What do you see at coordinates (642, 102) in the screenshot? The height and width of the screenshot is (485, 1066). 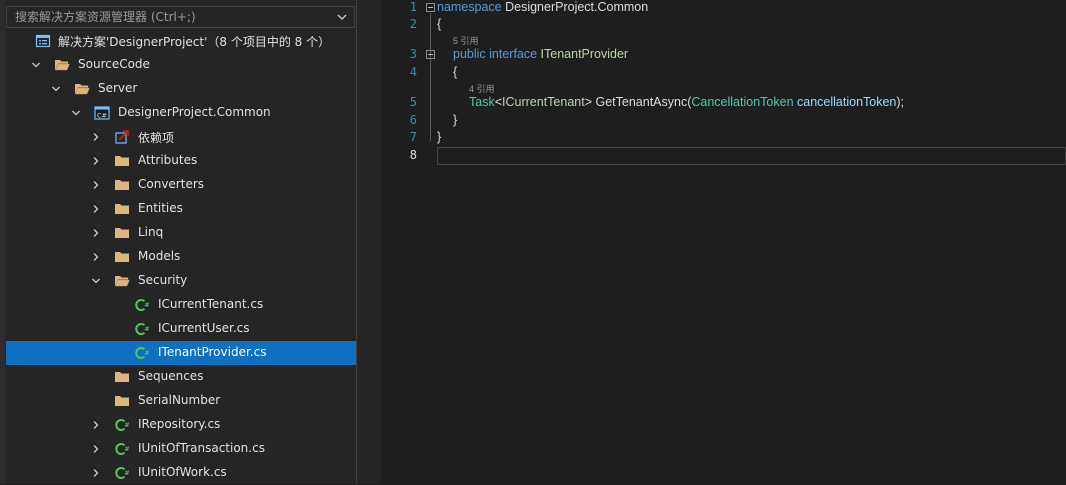 I see `method-name: GetTenantAsync(` at bounding box center [642, 102].